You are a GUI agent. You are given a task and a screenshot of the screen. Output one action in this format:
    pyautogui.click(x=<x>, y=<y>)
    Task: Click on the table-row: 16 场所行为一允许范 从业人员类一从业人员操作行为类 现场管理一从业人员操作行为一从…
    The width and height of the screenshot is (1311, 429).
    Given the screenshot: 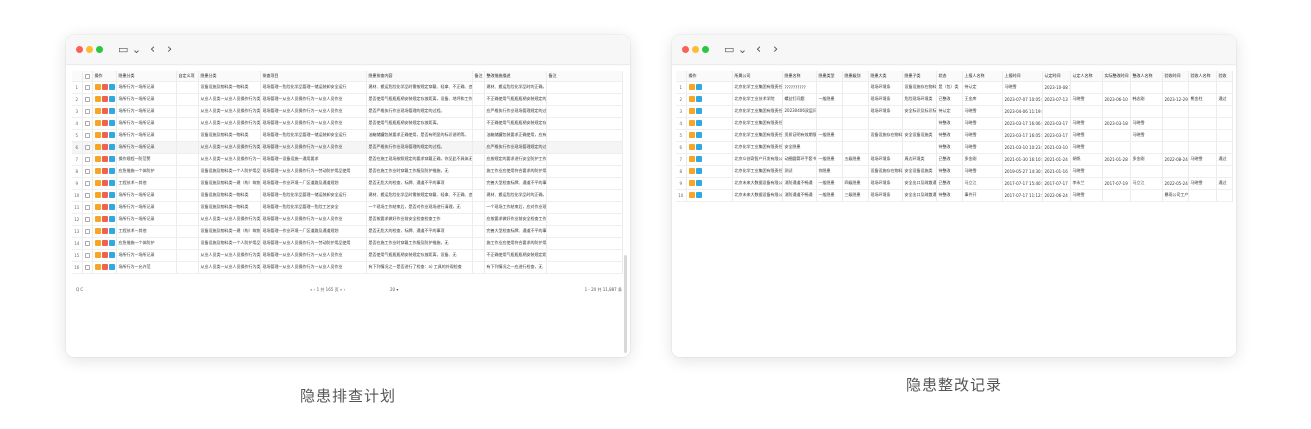 What is the action you would take?
    pyautogui.click(x=347, y=267)
    